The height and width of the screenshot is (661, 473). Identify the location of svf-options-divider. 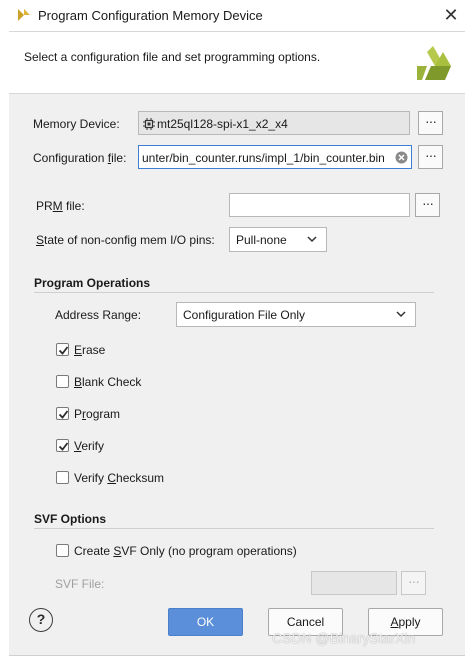
(234, 528).